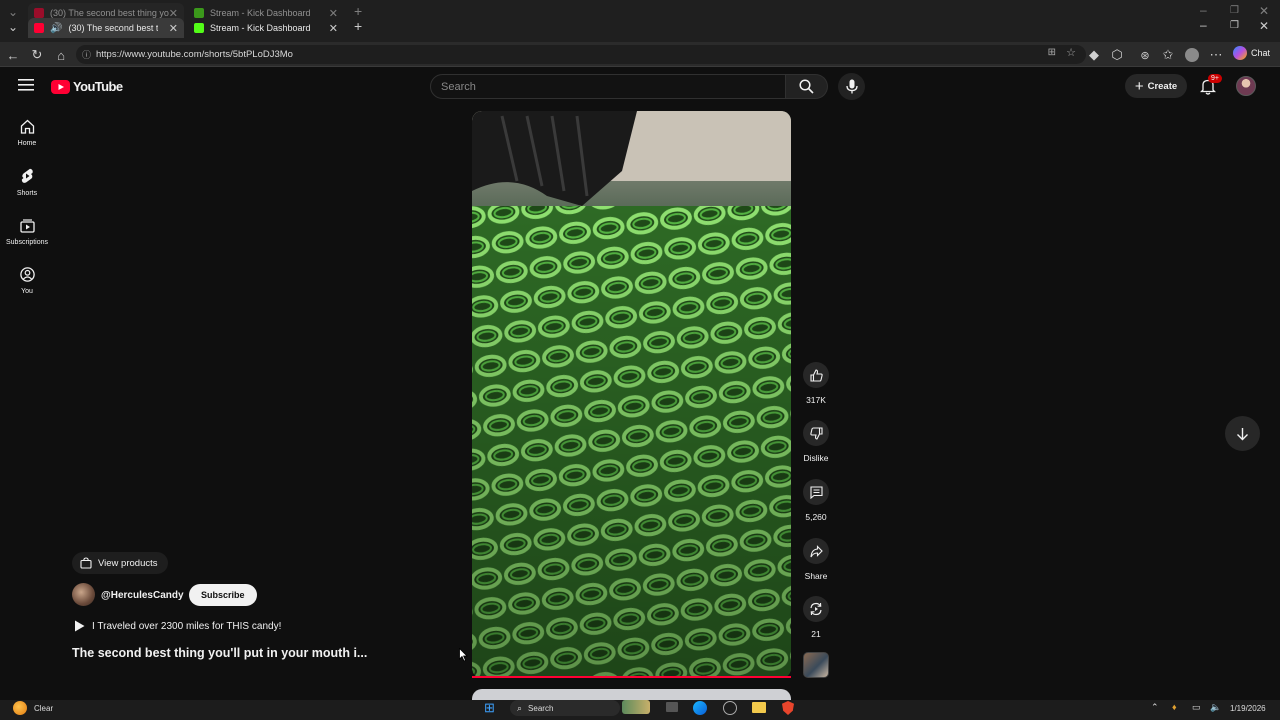 Image resolution: width=1280 pixels, height=720 pixels. I want to click on share-button, so click(816, 551).